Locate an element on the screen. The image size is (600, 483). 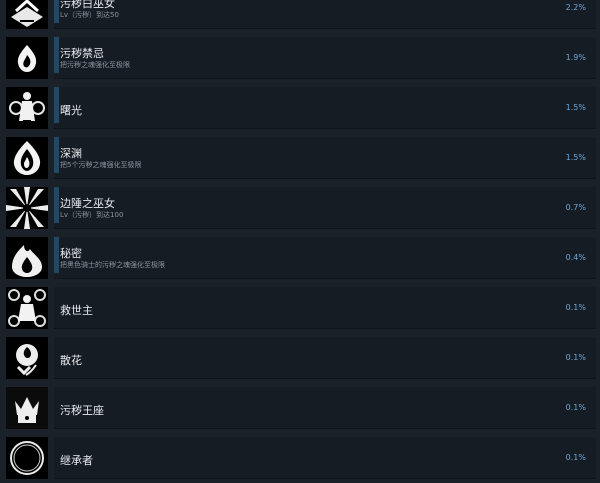
achievement-title: 曙光 is located at coordinates (71, 110).